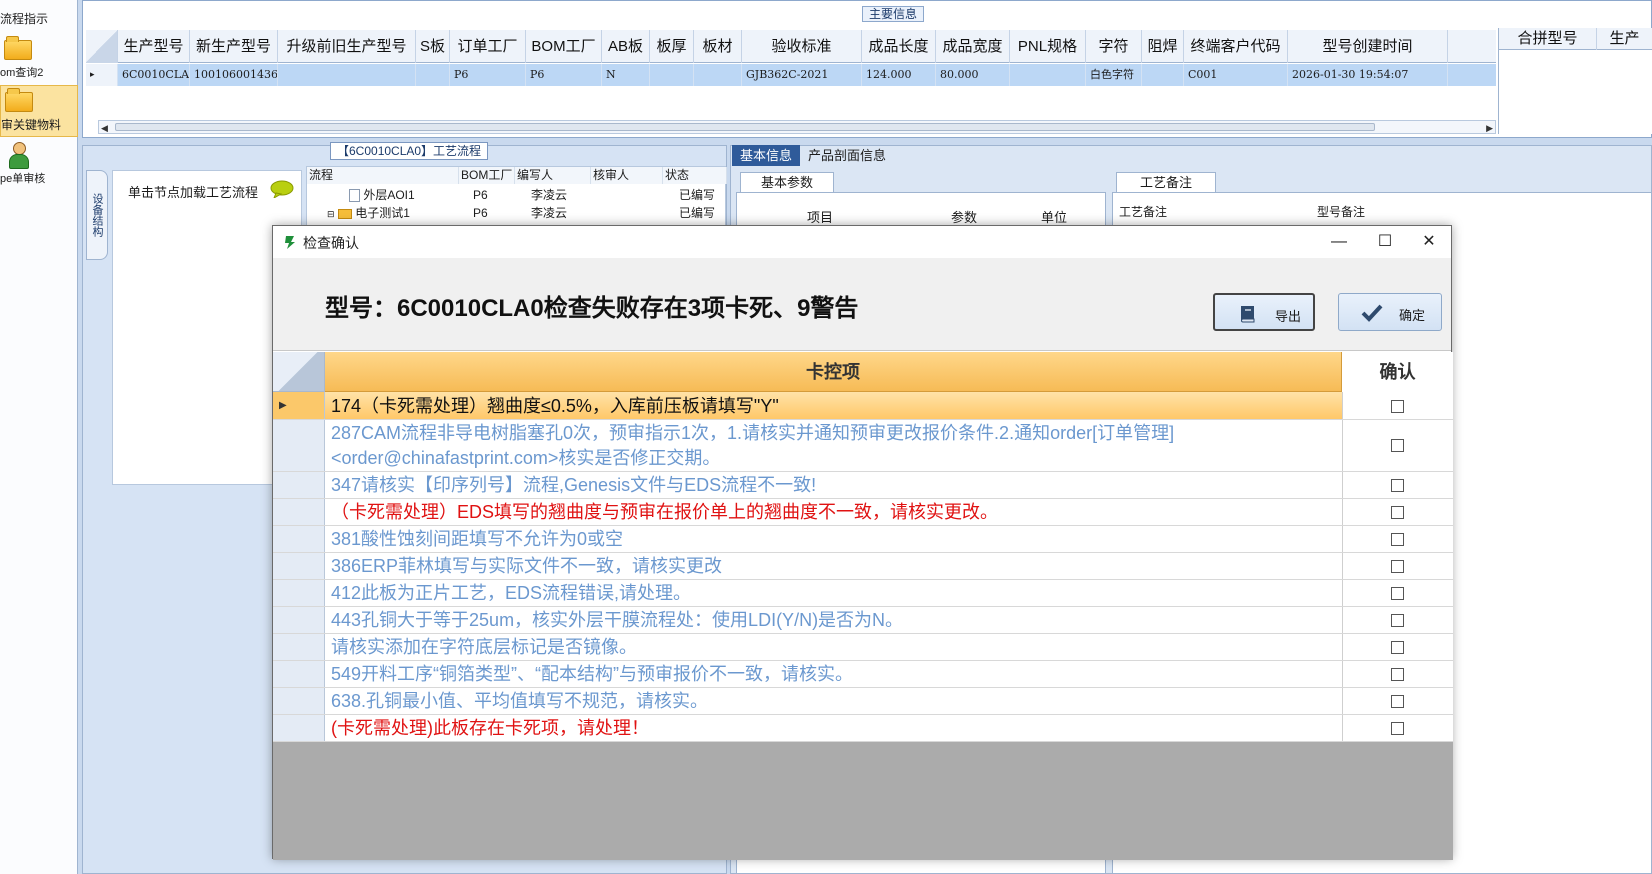 The image size is (1652, 874). What do you see at coordinates (347, 46) in the screenshot?
I see `column-header: 升级前旧生产型号` at bounding box center [347, 46].